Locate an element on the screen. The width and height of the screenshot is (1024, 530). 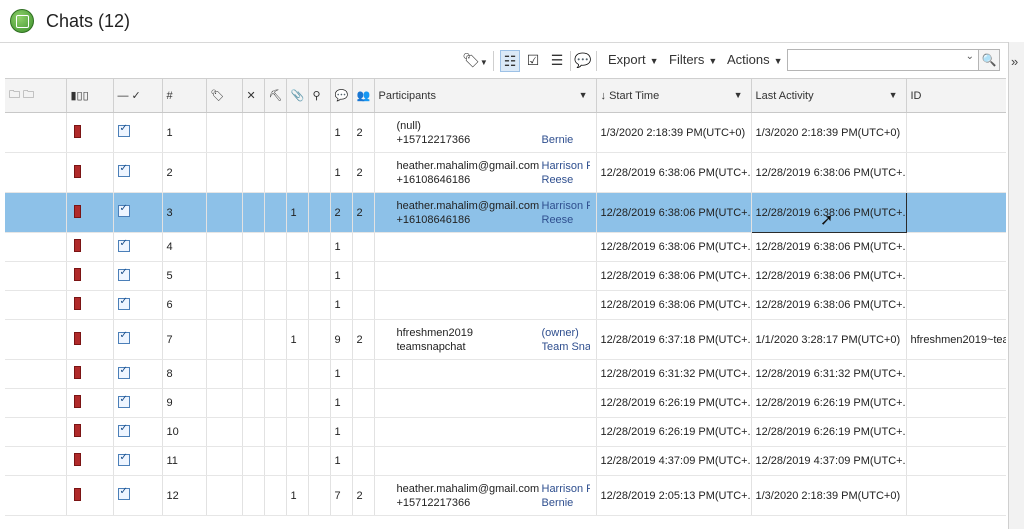
messages-cell: 1 is located at coordinates (341, 432).